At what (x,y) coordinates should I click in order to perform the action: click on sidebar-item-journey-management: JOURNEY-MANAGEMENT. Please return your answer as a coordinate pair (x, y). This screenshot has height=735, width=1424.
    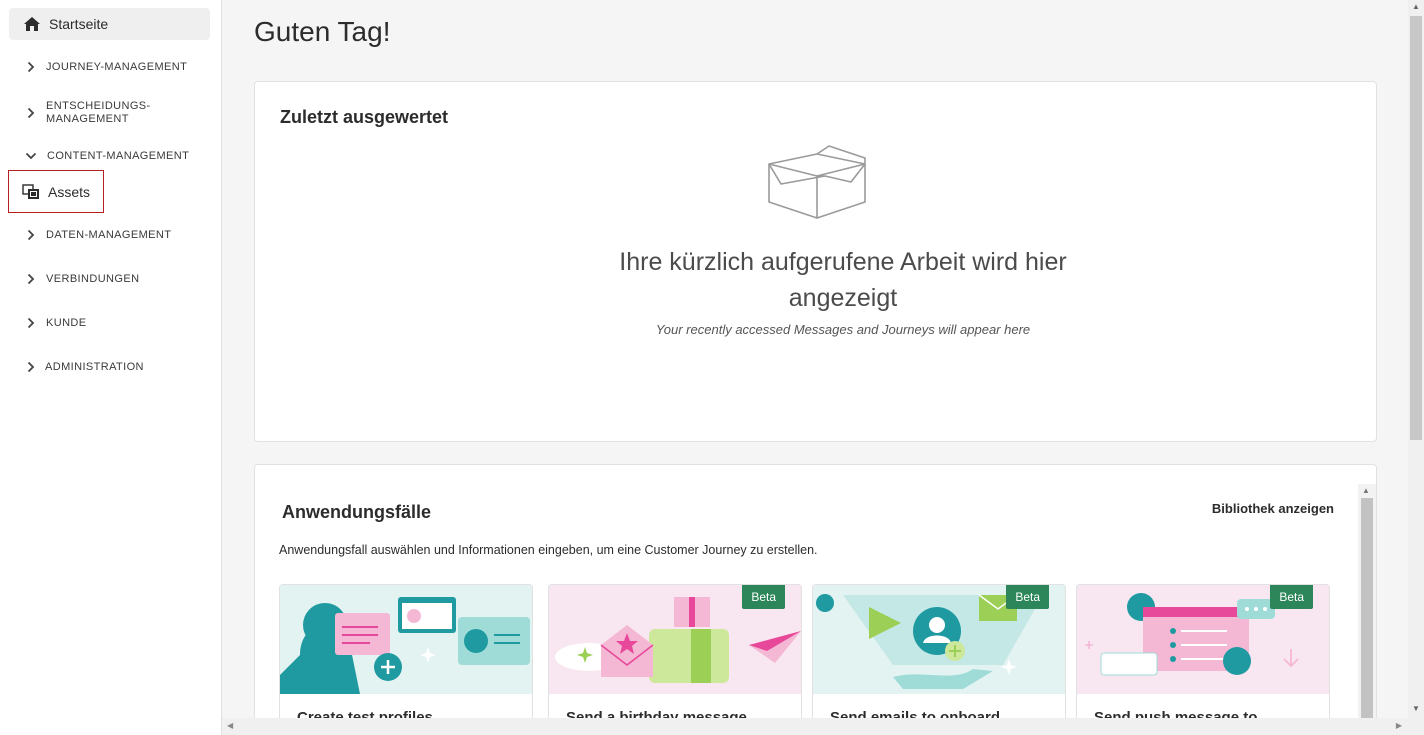
    Looking at the image, I should click on (111, 67).